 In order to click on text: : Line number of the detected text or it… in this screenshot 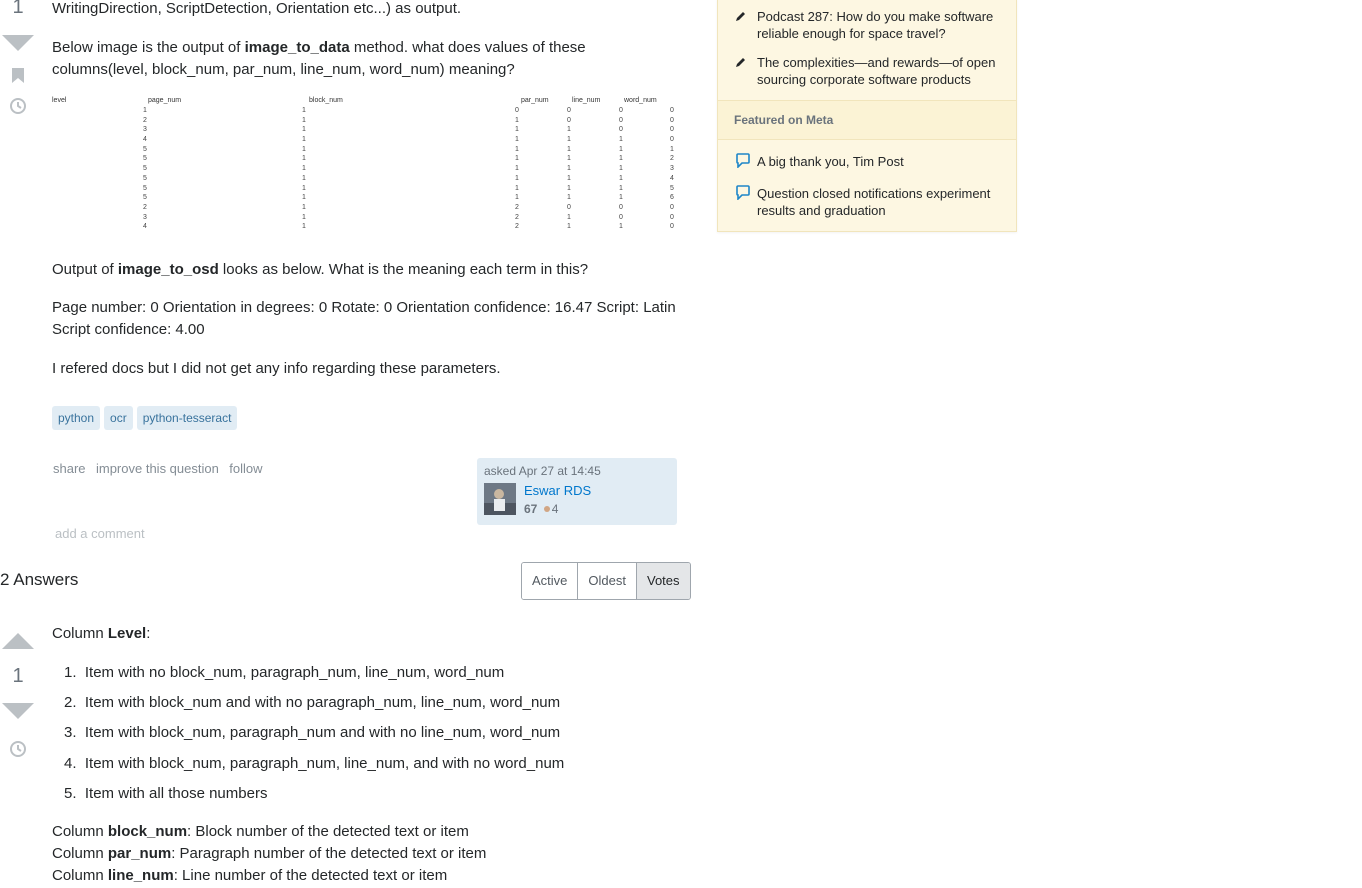, I will do `click(310, 875)`.